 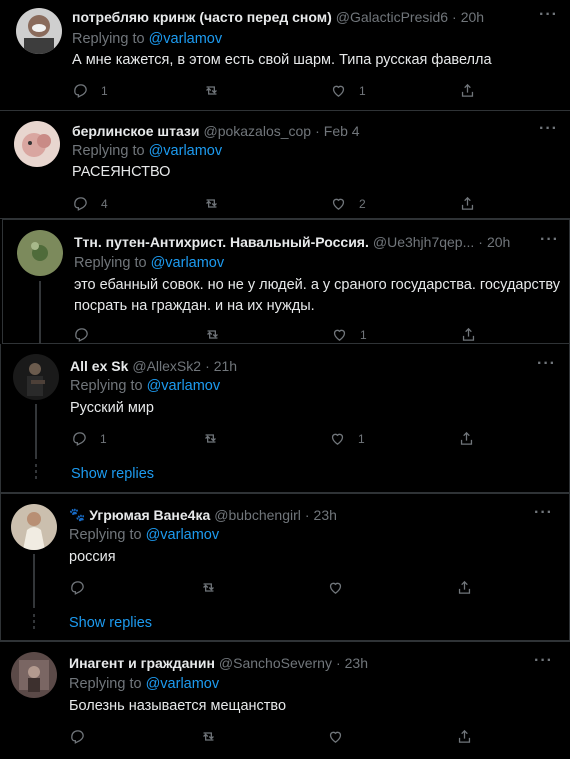 What do you see at coordinates (142, 663) in the screenshot?
I see `display-name: Инагент и гражданин` at bounding box center [142, 663].